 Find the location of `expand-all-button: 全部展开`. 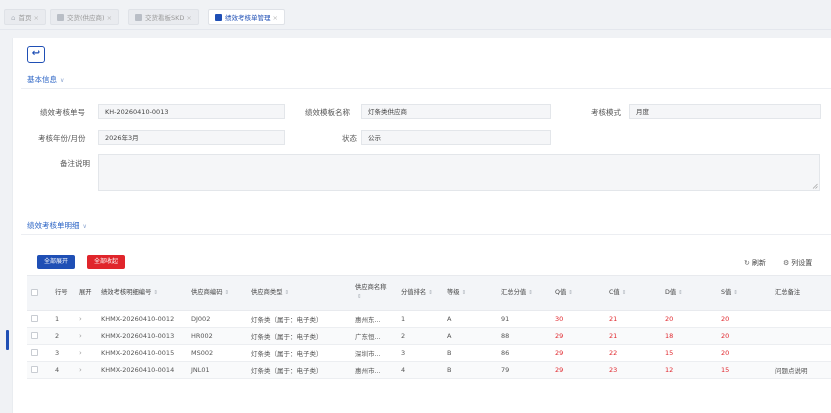

expand-all-button: 全部展开 is located at coordinates (56, 262).